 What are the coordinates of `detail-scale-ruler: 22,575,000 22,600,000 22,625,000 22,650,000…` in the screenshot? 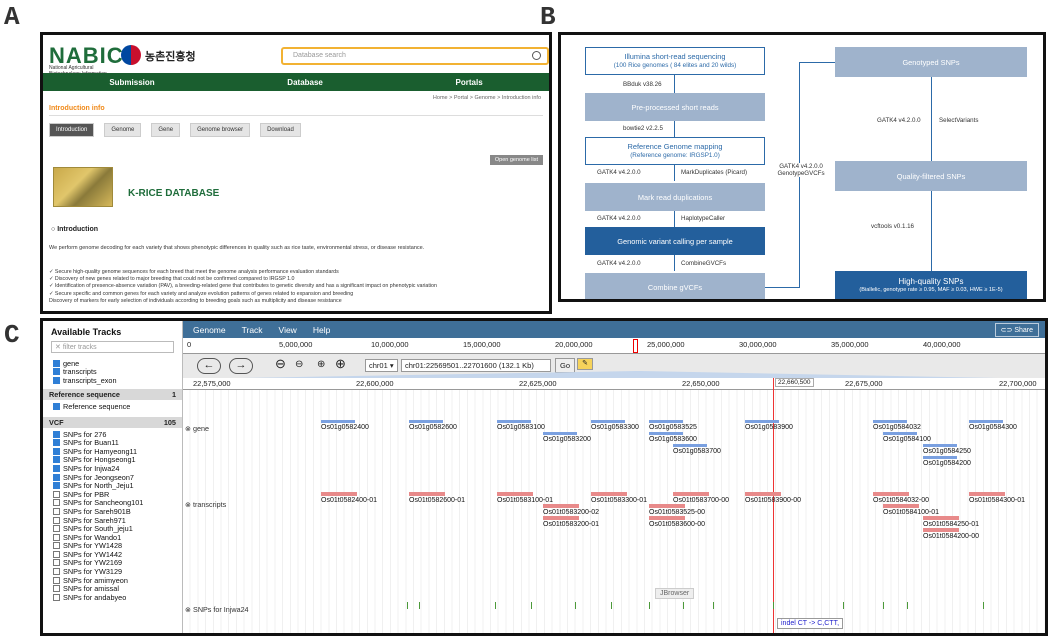 It's located at (614, 384).